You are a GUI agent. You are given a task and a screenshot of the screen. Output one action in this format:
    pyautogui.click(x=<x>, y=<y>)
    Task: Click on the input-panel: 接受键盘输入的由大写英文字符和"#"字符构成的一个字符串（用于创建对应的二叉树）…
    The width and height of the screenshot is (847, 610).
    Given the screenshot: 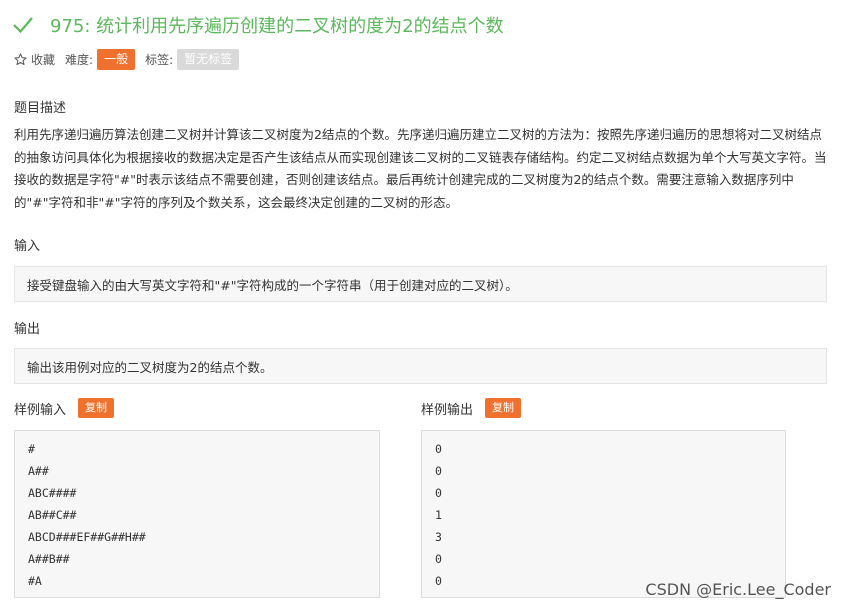 What is the action you would take?
    pyautogui.click(x=420, y=284)
    